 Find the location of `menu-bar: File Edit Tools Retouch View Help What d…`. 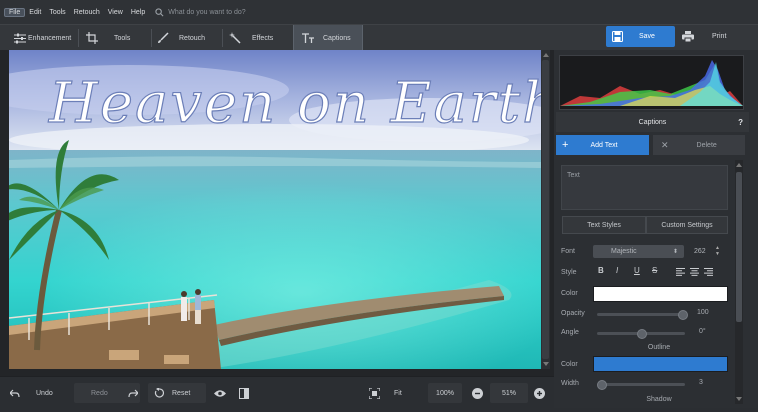

menu-bar: File Edit Tools Retouch View Help What d… is located at coordinates (379, 12).